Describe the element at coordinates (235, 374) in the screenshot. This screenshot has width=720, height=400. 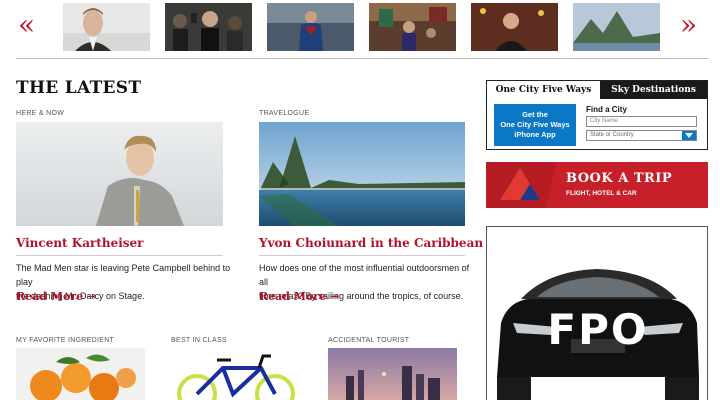
I see `bottom-image-bicycle` at that location.